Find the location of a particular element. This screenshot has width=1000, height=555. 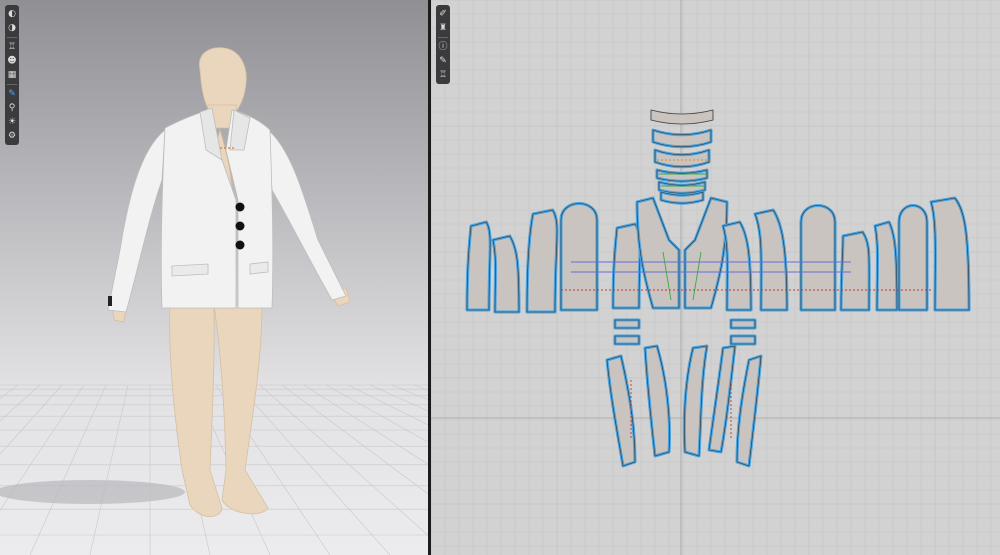

pattern-edit-icon: ✐ is located at coordinates (443, 14).